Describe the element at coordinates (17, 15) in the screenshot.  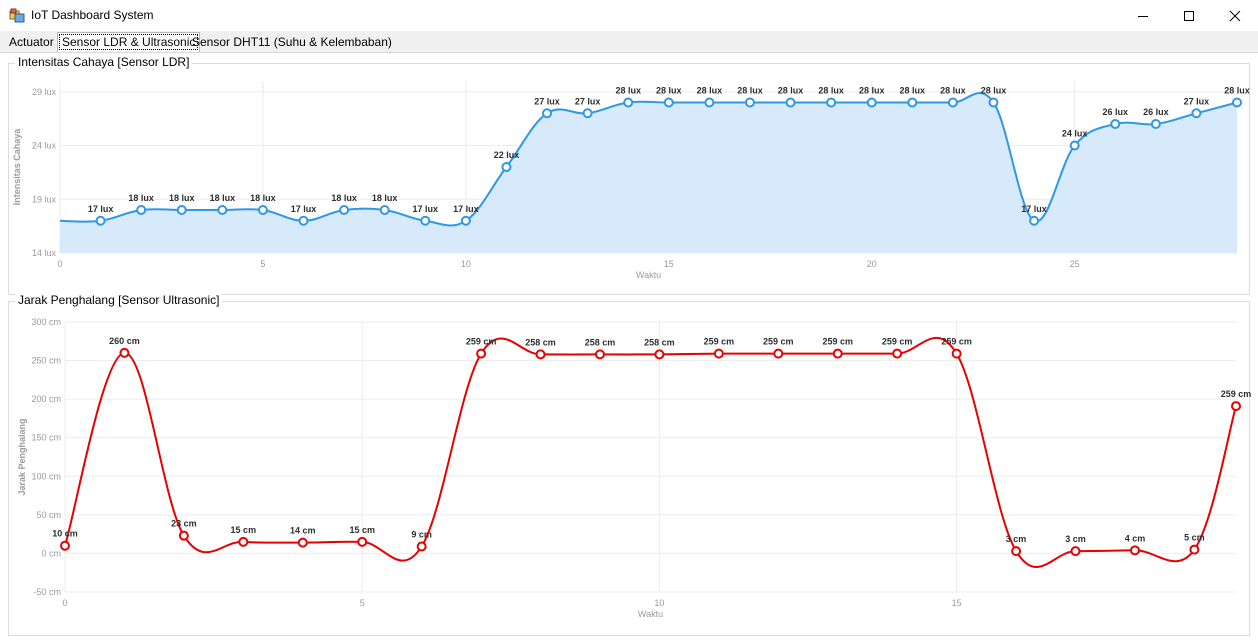
I see `app-icon` at that location.